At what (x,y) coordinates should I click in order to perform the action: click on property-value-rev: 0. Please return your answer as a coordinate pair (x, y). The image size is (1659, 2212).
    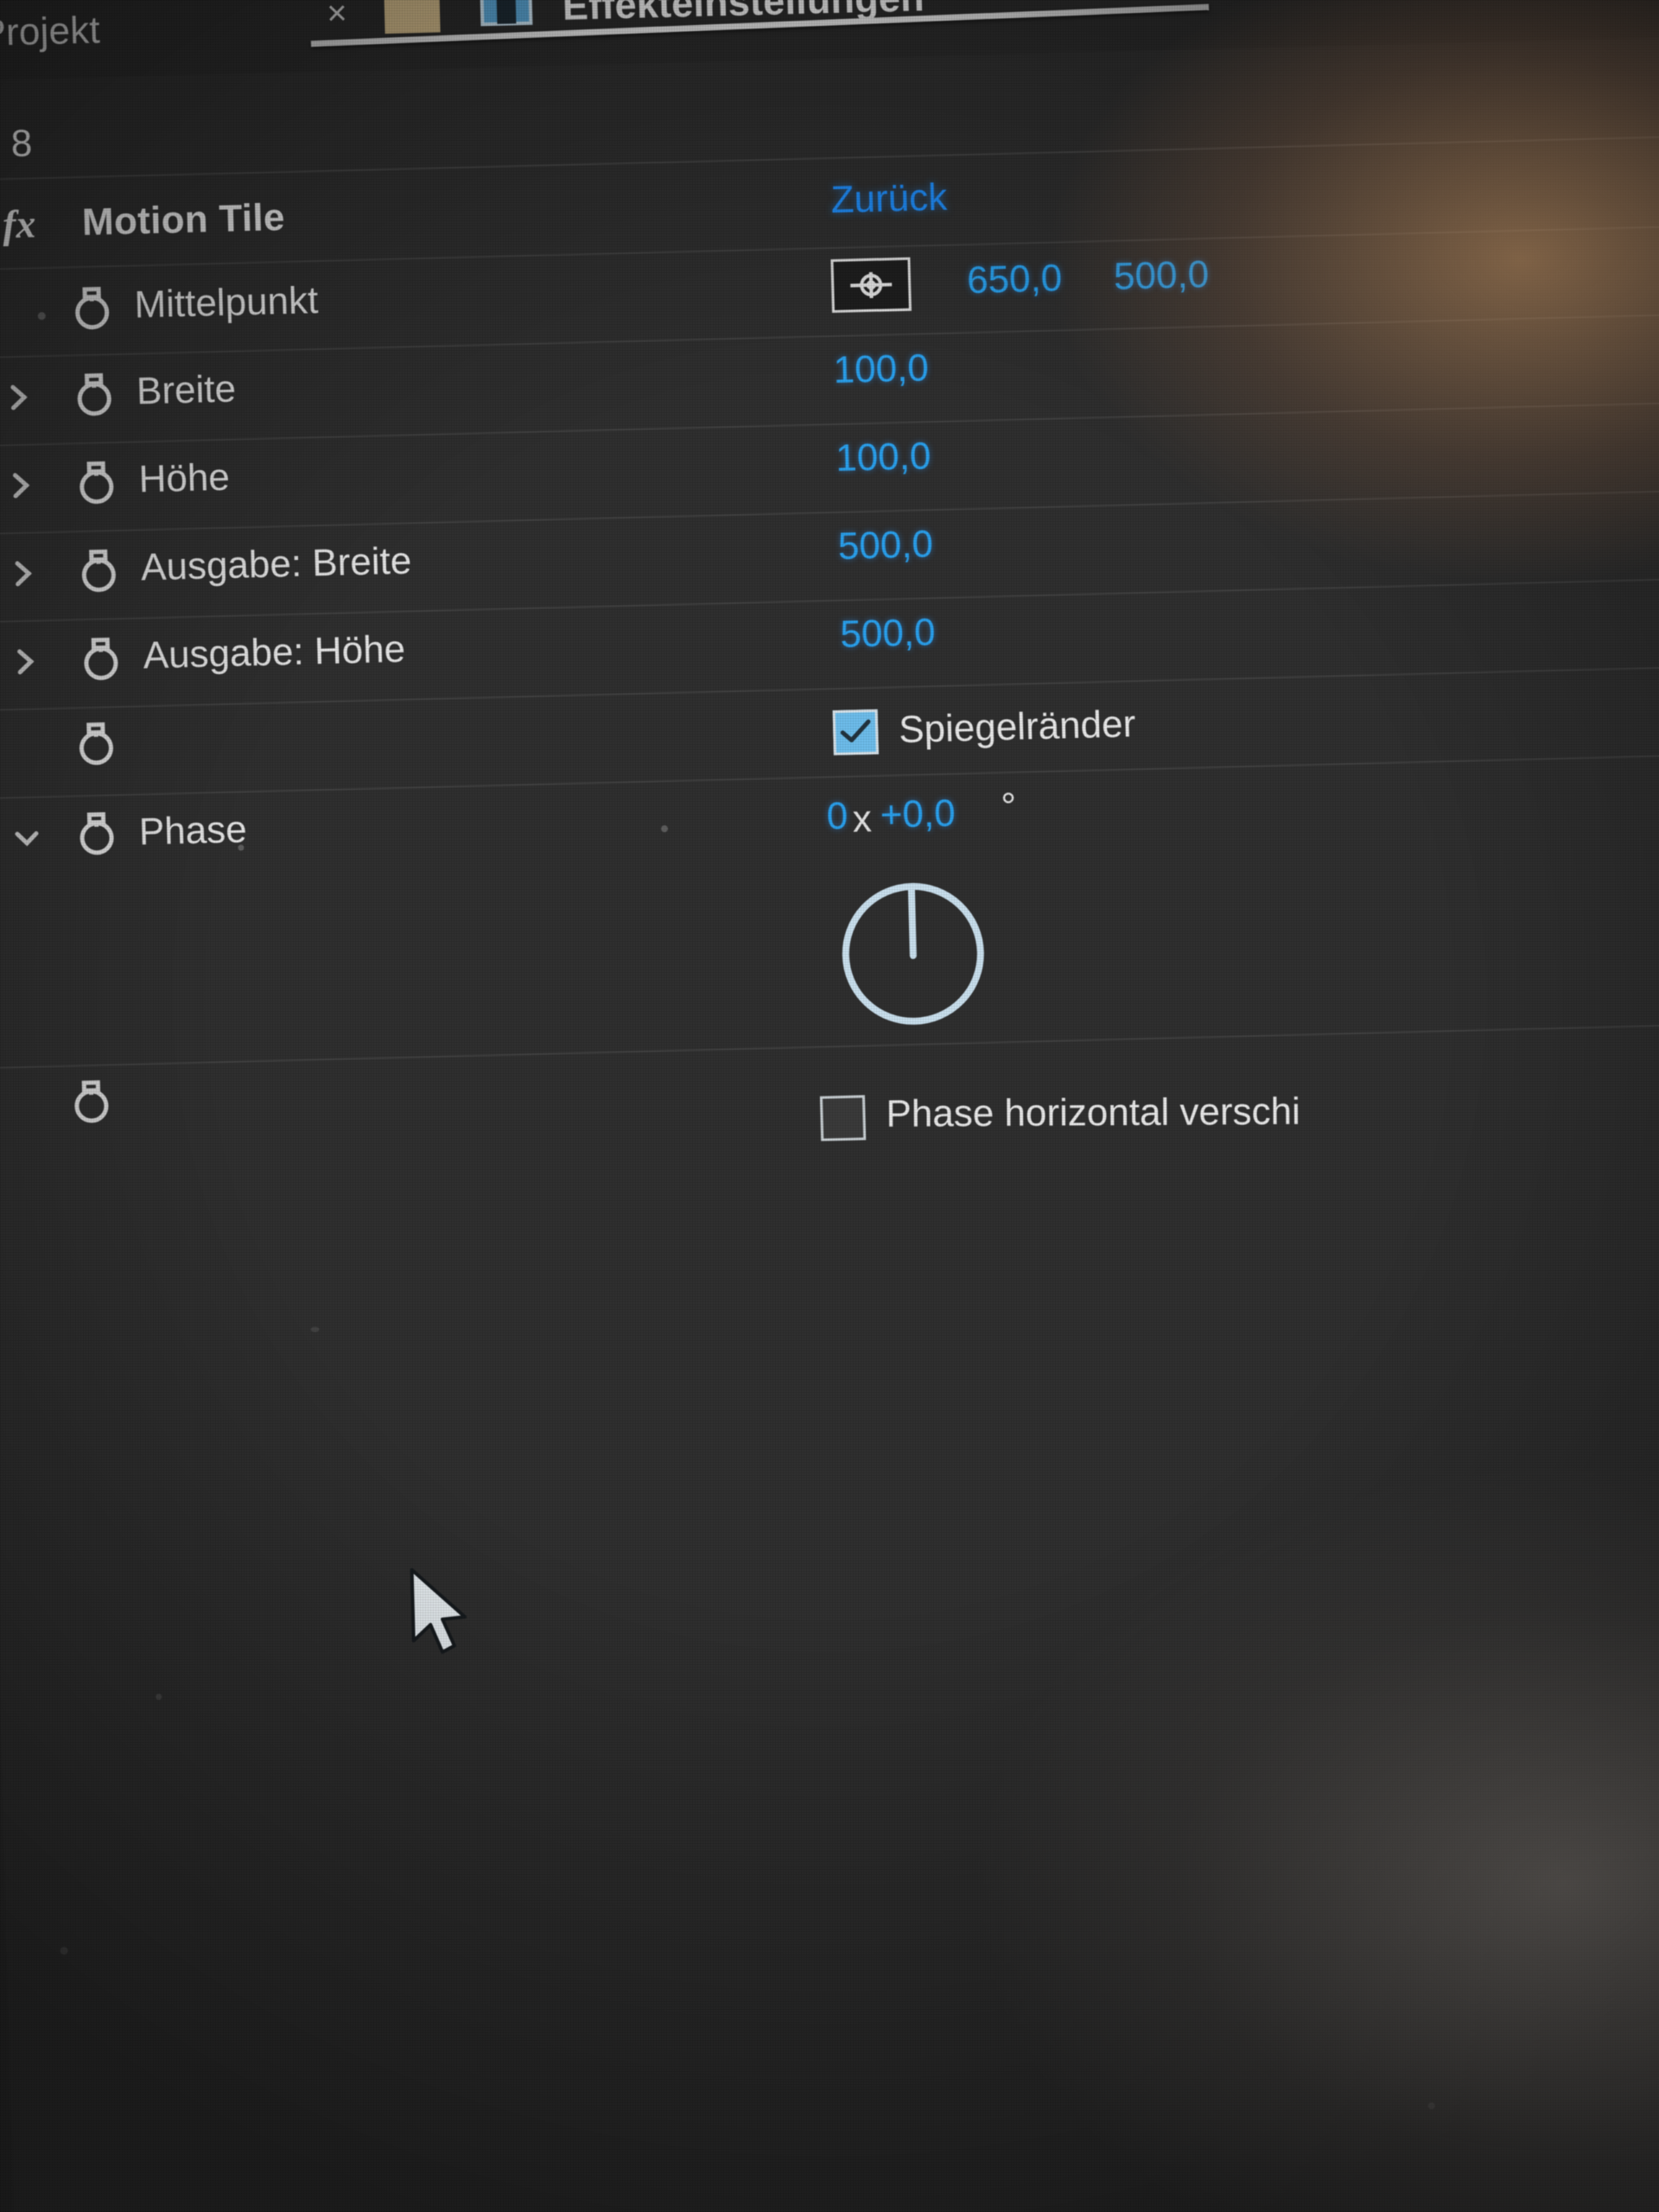
    Looking at the image, I should click on (837, 817).